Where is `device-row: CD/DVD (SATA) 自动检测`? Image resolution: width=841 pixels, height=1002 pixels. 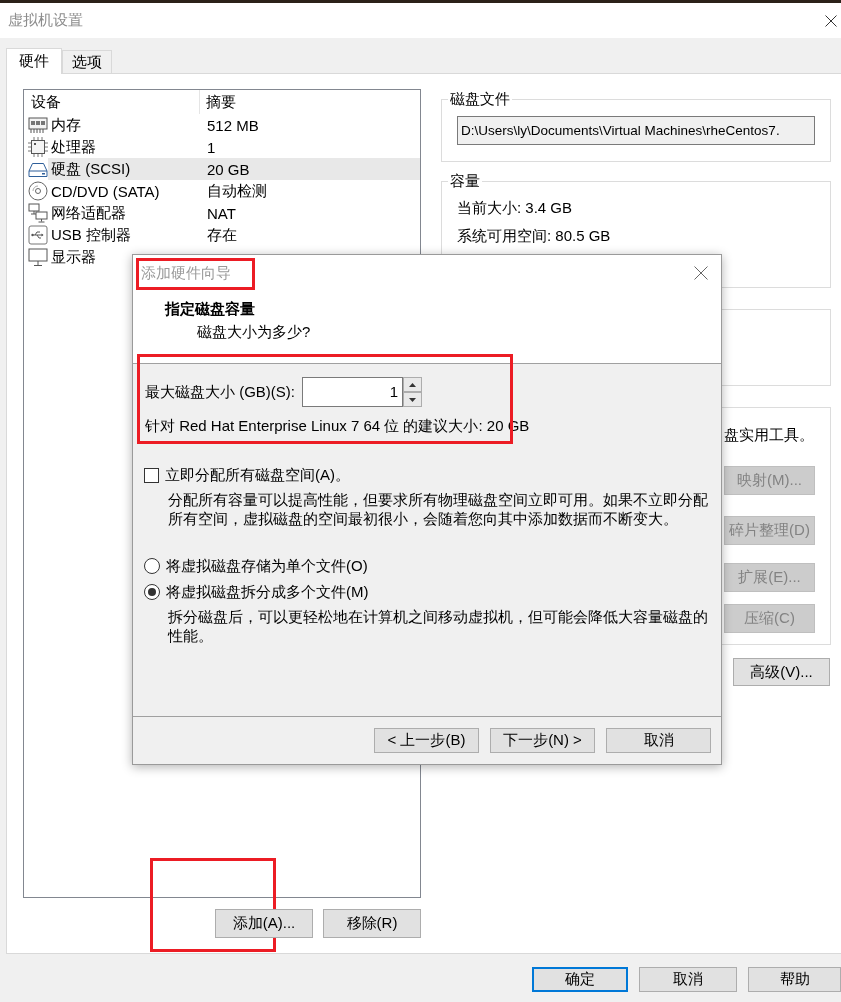 device-row: CD/DVD (SATA) 自动检测 is located at coordinates (234, 191).